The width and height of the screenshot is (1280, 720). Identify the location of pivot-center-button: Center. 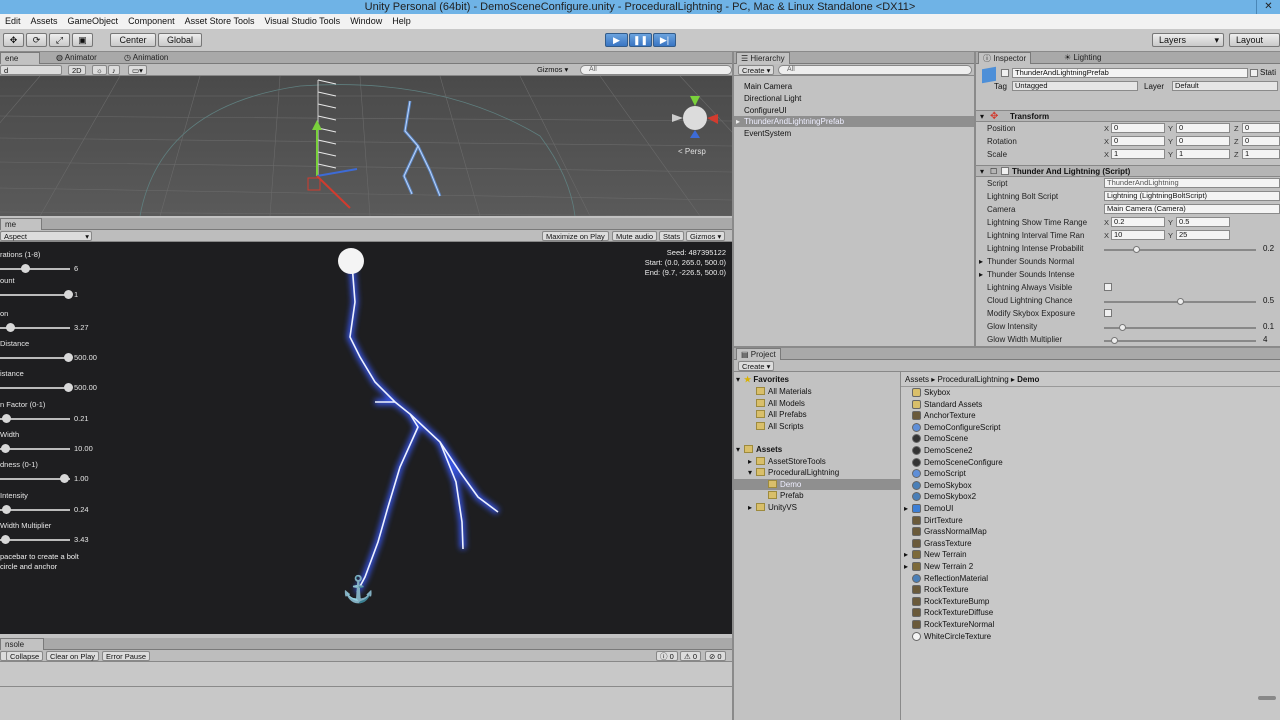
(133, 40).